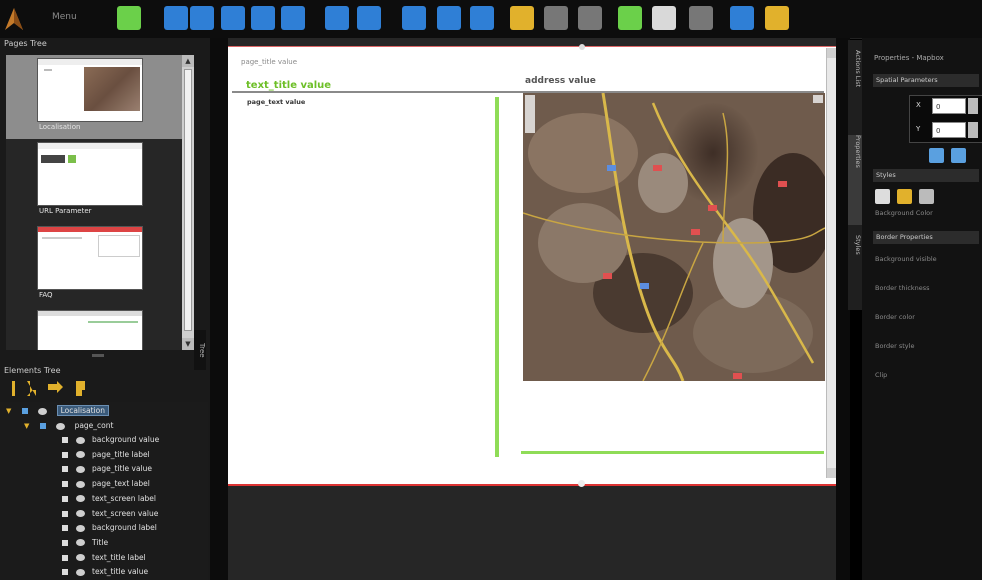 The width and height of the screenshot is (982, 580). Describe the element at coordinates (973, 106) in the screenshot. I see `x-stepper` at that location.